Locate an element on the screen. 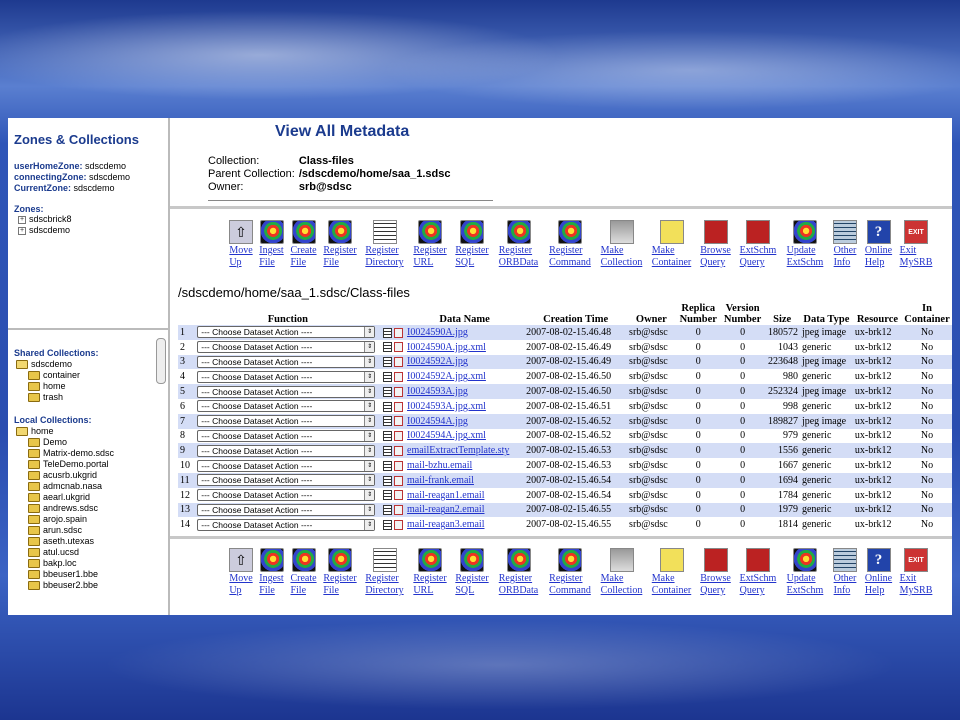 This screenshot has width=960, height=720. document-icon is located at coordinates (384, 232).